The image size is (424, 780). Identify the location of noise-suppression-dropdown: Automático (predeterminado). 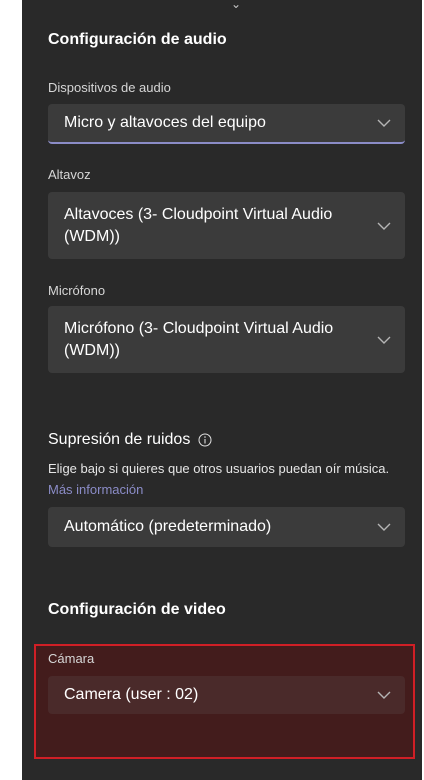
(226, 527).